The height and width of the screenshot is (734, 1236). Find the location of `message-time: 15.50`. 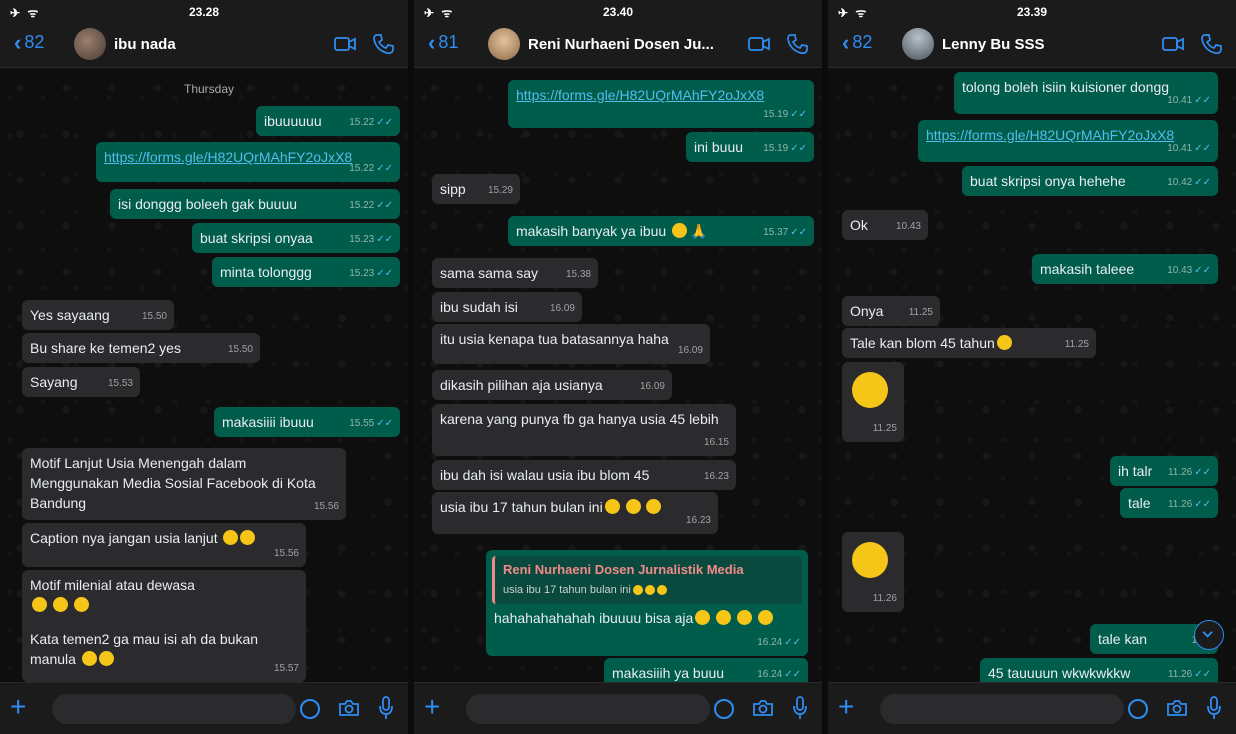

message-time: 15.50 is located at coordinates (240, 349).